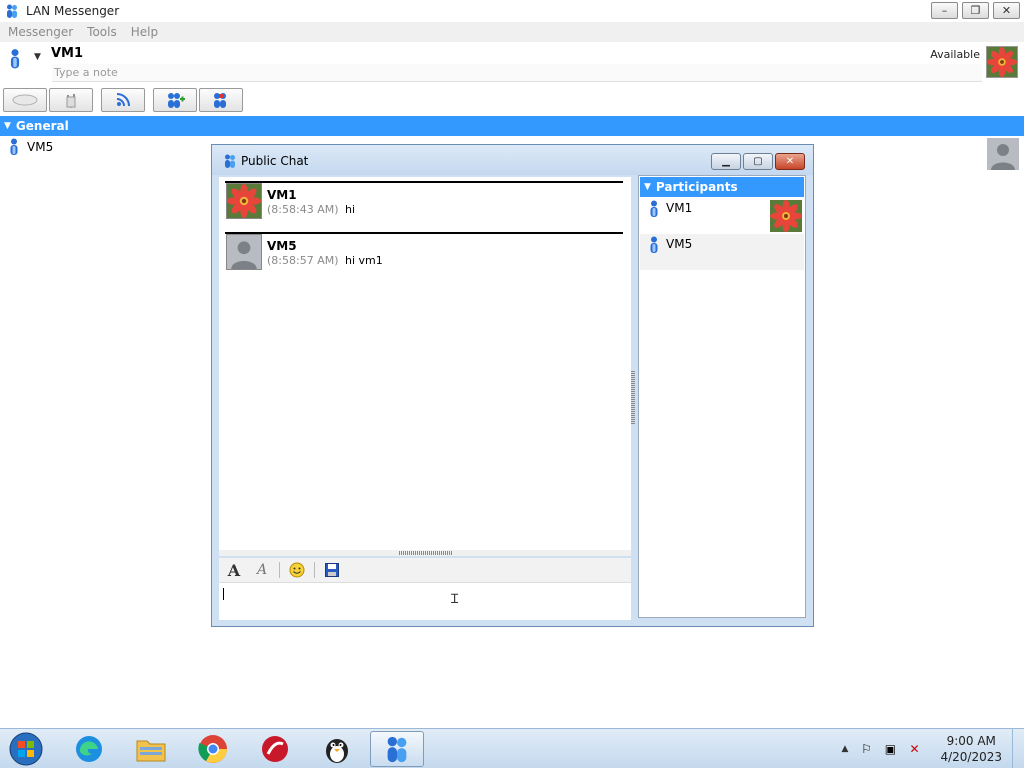  What do you see at coordinates (67, 53) in the screenshot?
I see `user-name: VM1` at bounding box center [67, 53].